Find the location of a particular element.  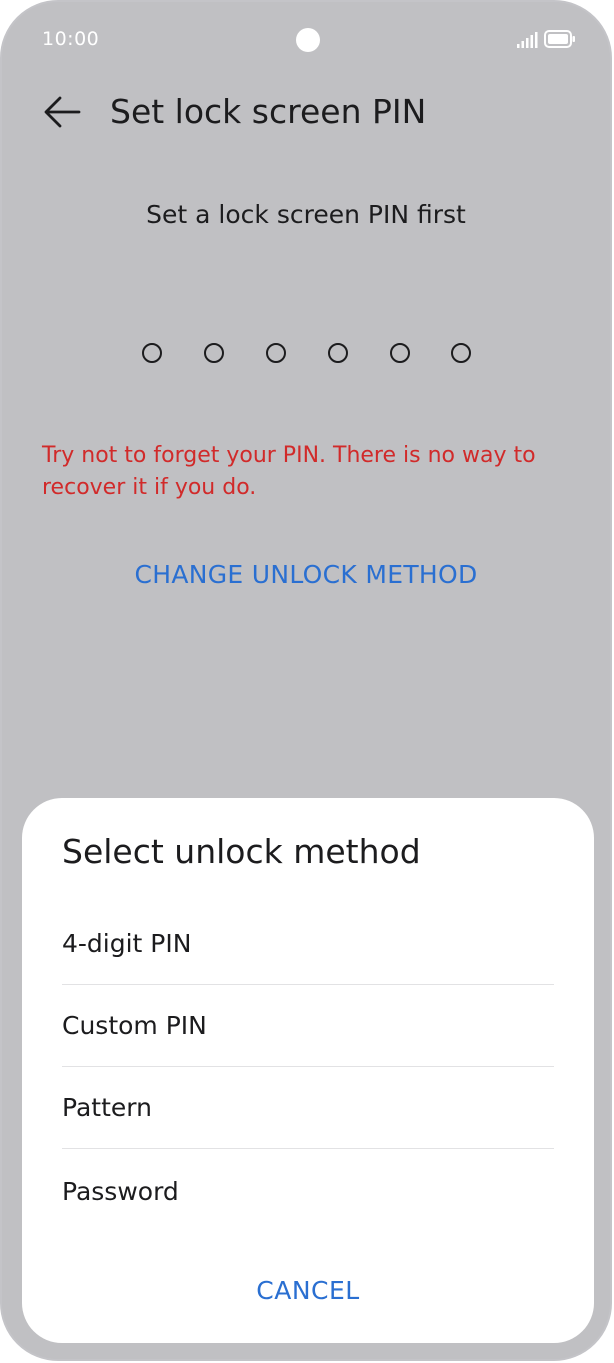

status-time: 10:00 is located at coordinates (71, 39).